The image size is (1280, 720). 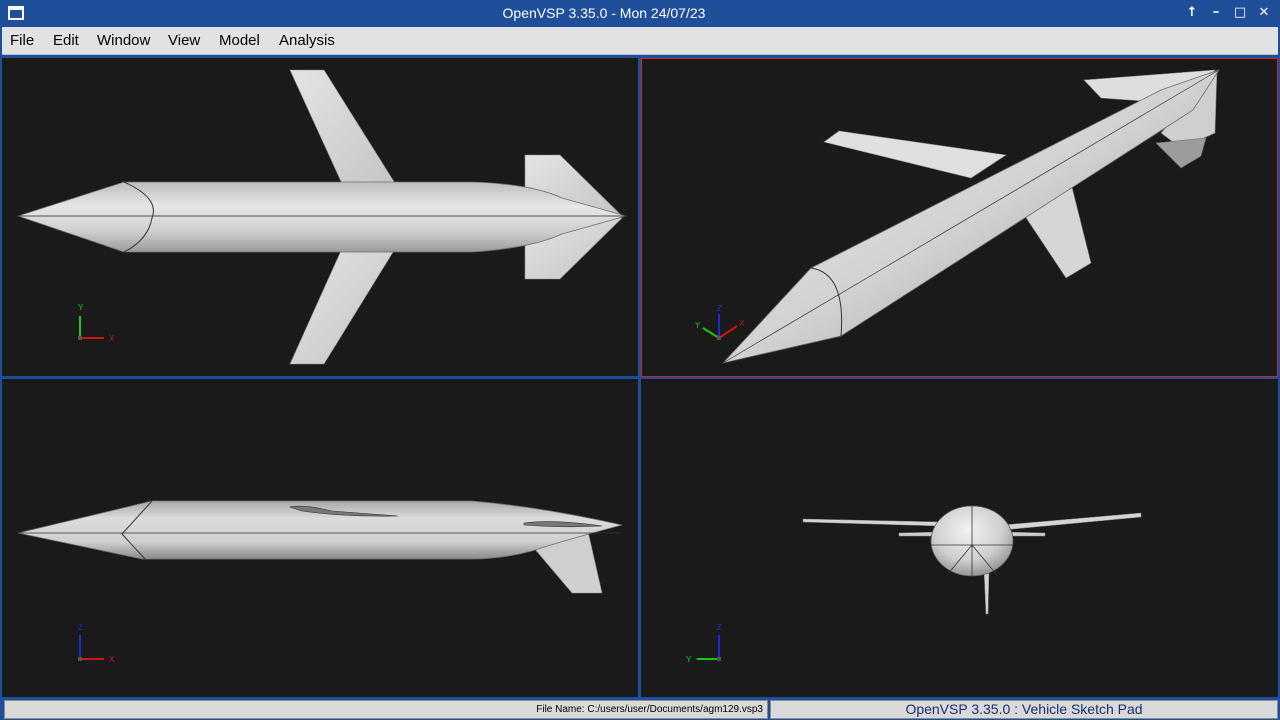 What do you see at coordinates (307, 41) in the screenshot?
I see `menu-analysis: Analysis` at bounding box center [307, 41].